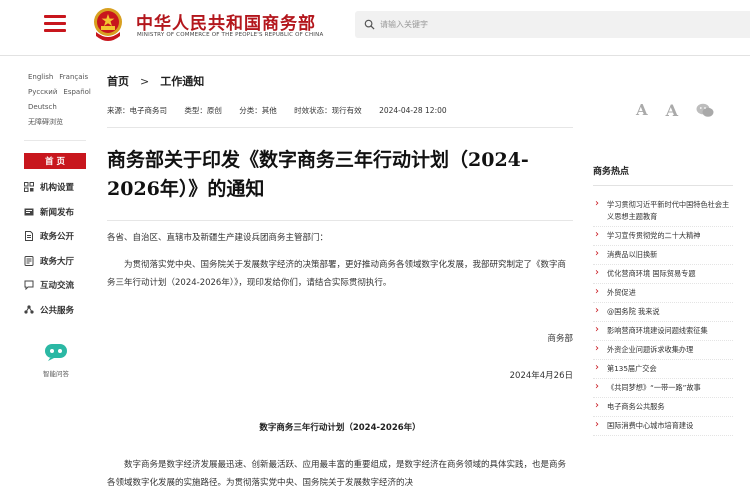  Describe the element at coordinates (642, 110) in the screenshot. I see `font-decrease-button: A` at that location.